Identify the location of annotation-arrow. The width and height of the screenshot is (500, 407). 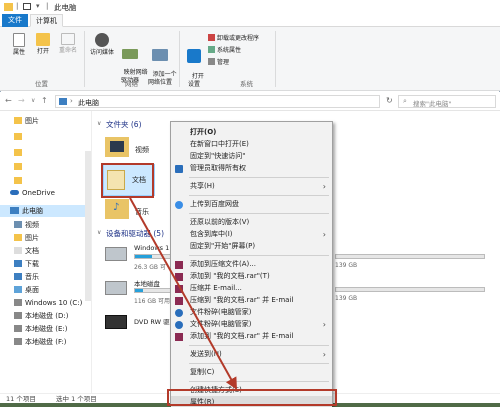
(183, 293).